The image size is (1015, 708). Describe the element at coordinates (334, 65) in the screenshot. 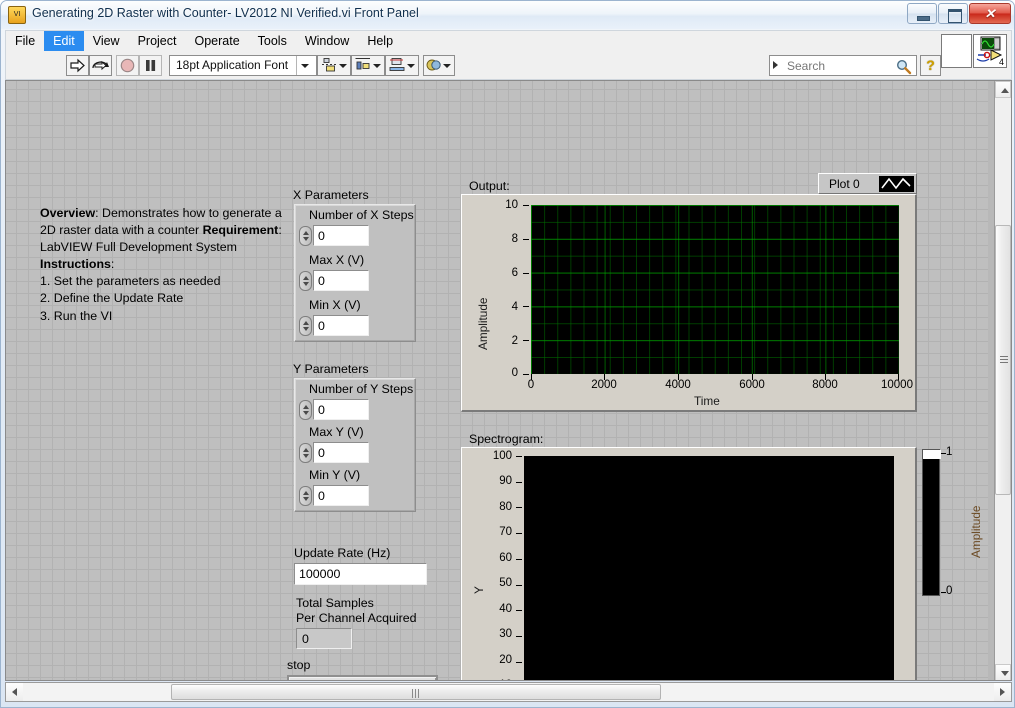

I see `align-objects-button` at that location.